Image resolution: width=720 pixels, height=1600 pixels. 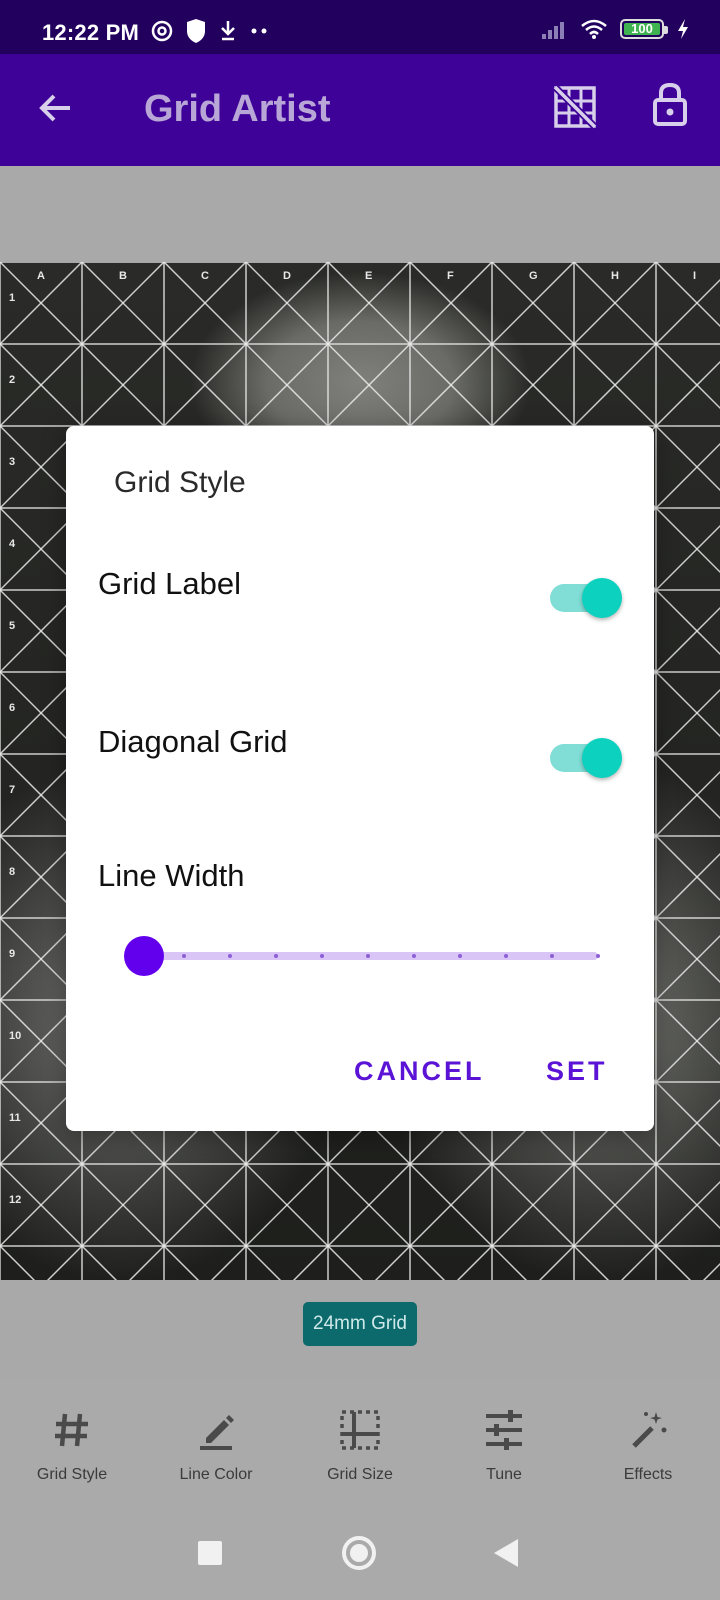 I want to click on diagonal-grid-text: Diagonal Grid, so click(x=193, y=741).